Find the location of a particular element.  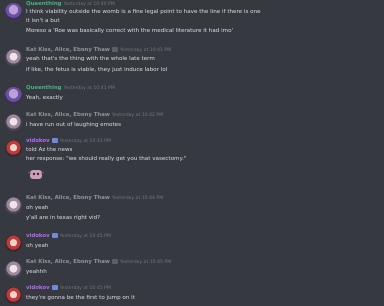

message-text: they're gonna be the first to jump on it is located at coordinates (80, 298).